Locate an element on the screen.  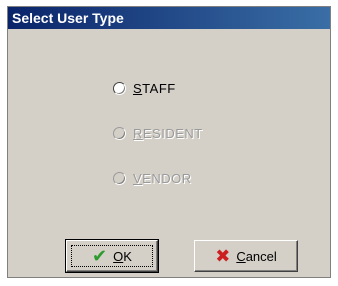
radio-staff-label: STAFF is located at coordinates (154, 88).